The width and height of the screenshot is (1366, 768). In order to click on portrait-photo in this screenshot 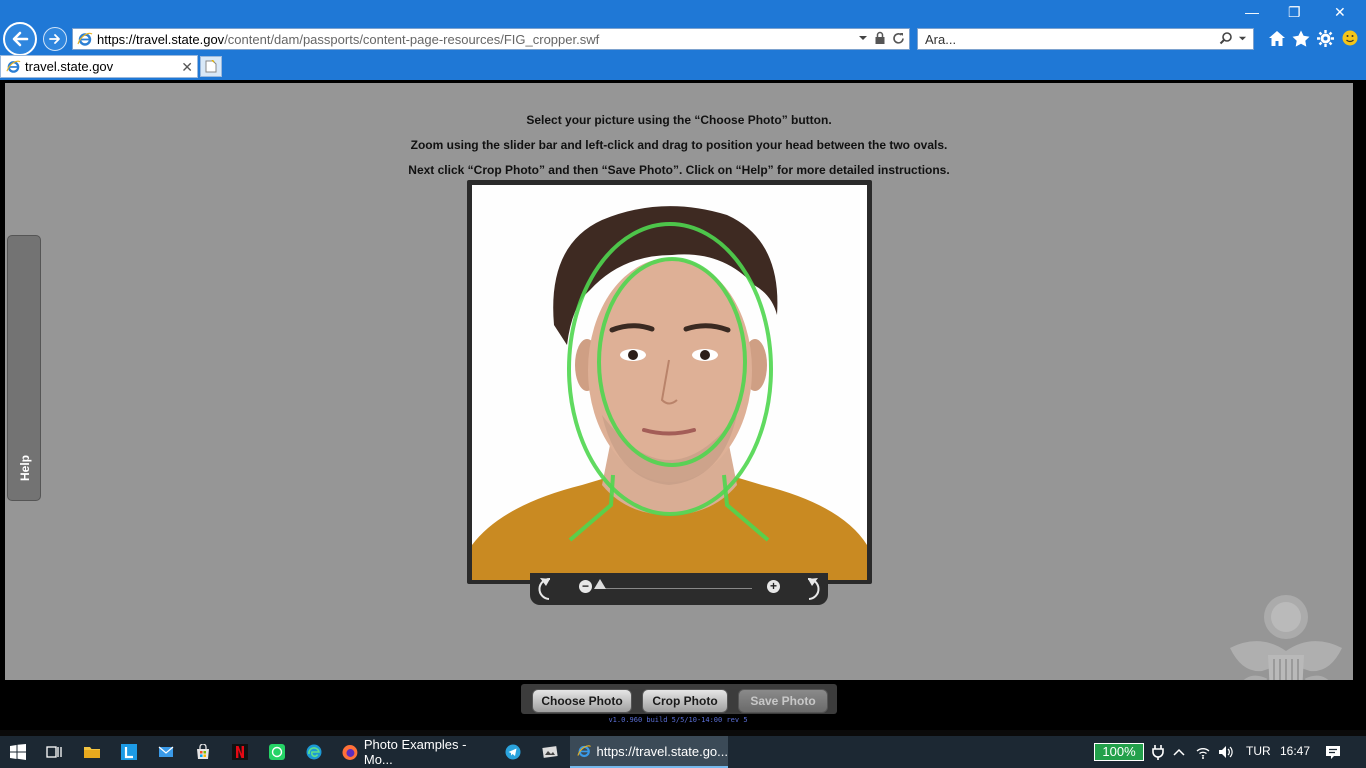, I will do `click(669, 382)`.